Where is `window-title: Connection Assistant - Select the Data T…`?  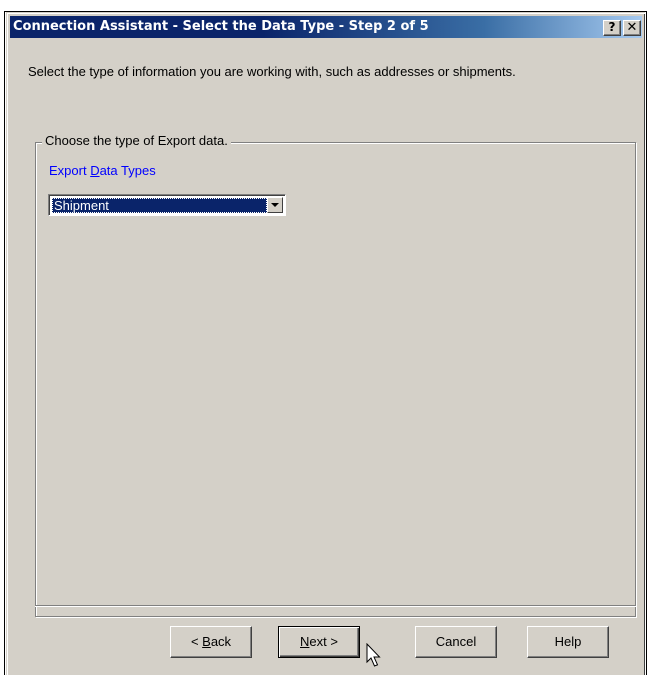
window-title: Connection Assistant - Select the Data T… is located at coordinates (221, 26).